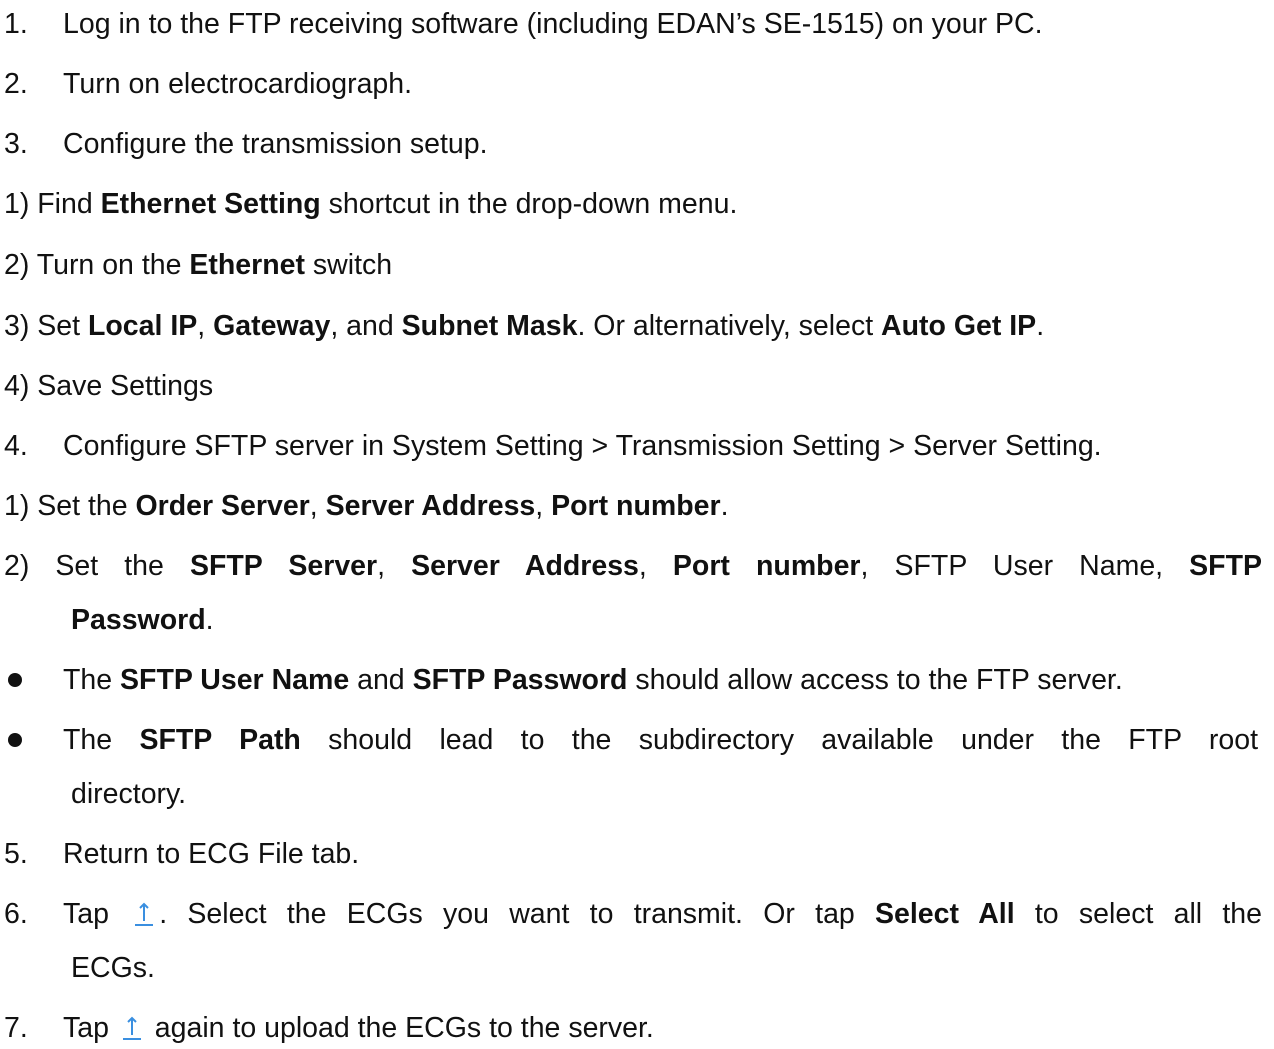  Describe the element at coordinates (366, 326) in the screenshot. I see `substep-text: , and` at that location.